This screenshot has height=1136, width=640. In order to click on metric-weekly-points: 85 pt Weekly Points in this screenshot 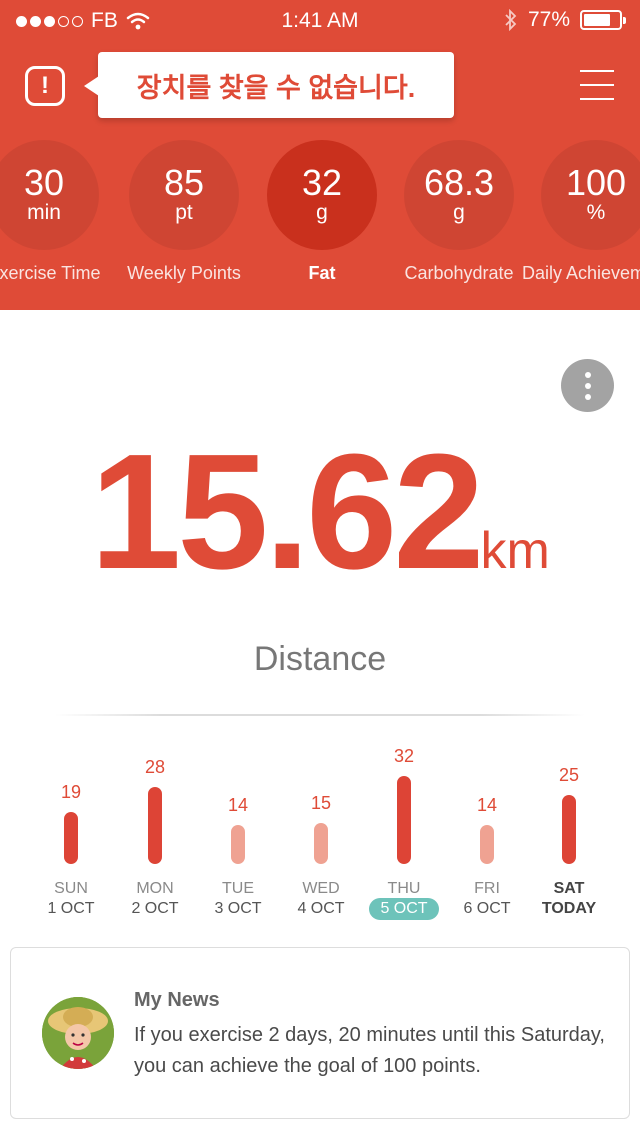, I will do `click(184, 212)`.